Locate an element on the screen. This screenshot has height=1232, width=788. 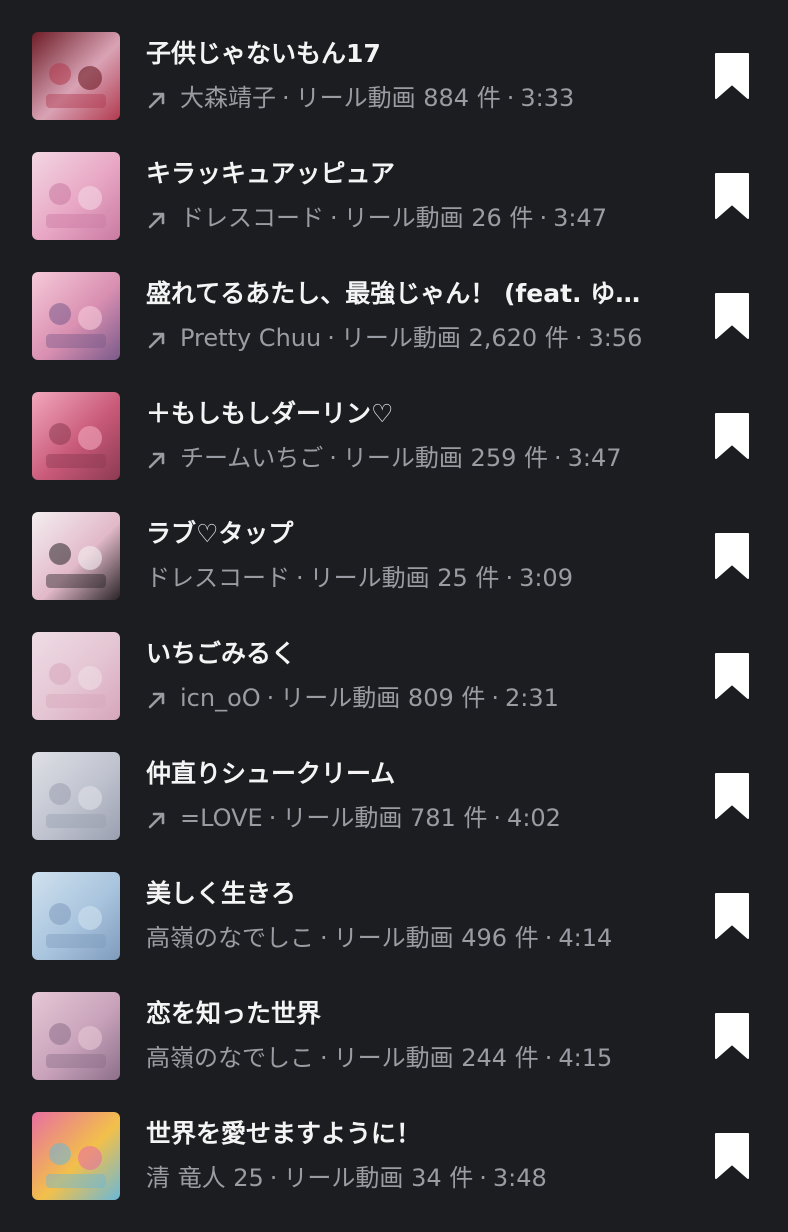
track-duration: 4:02 is located at coordinates (534, 818).